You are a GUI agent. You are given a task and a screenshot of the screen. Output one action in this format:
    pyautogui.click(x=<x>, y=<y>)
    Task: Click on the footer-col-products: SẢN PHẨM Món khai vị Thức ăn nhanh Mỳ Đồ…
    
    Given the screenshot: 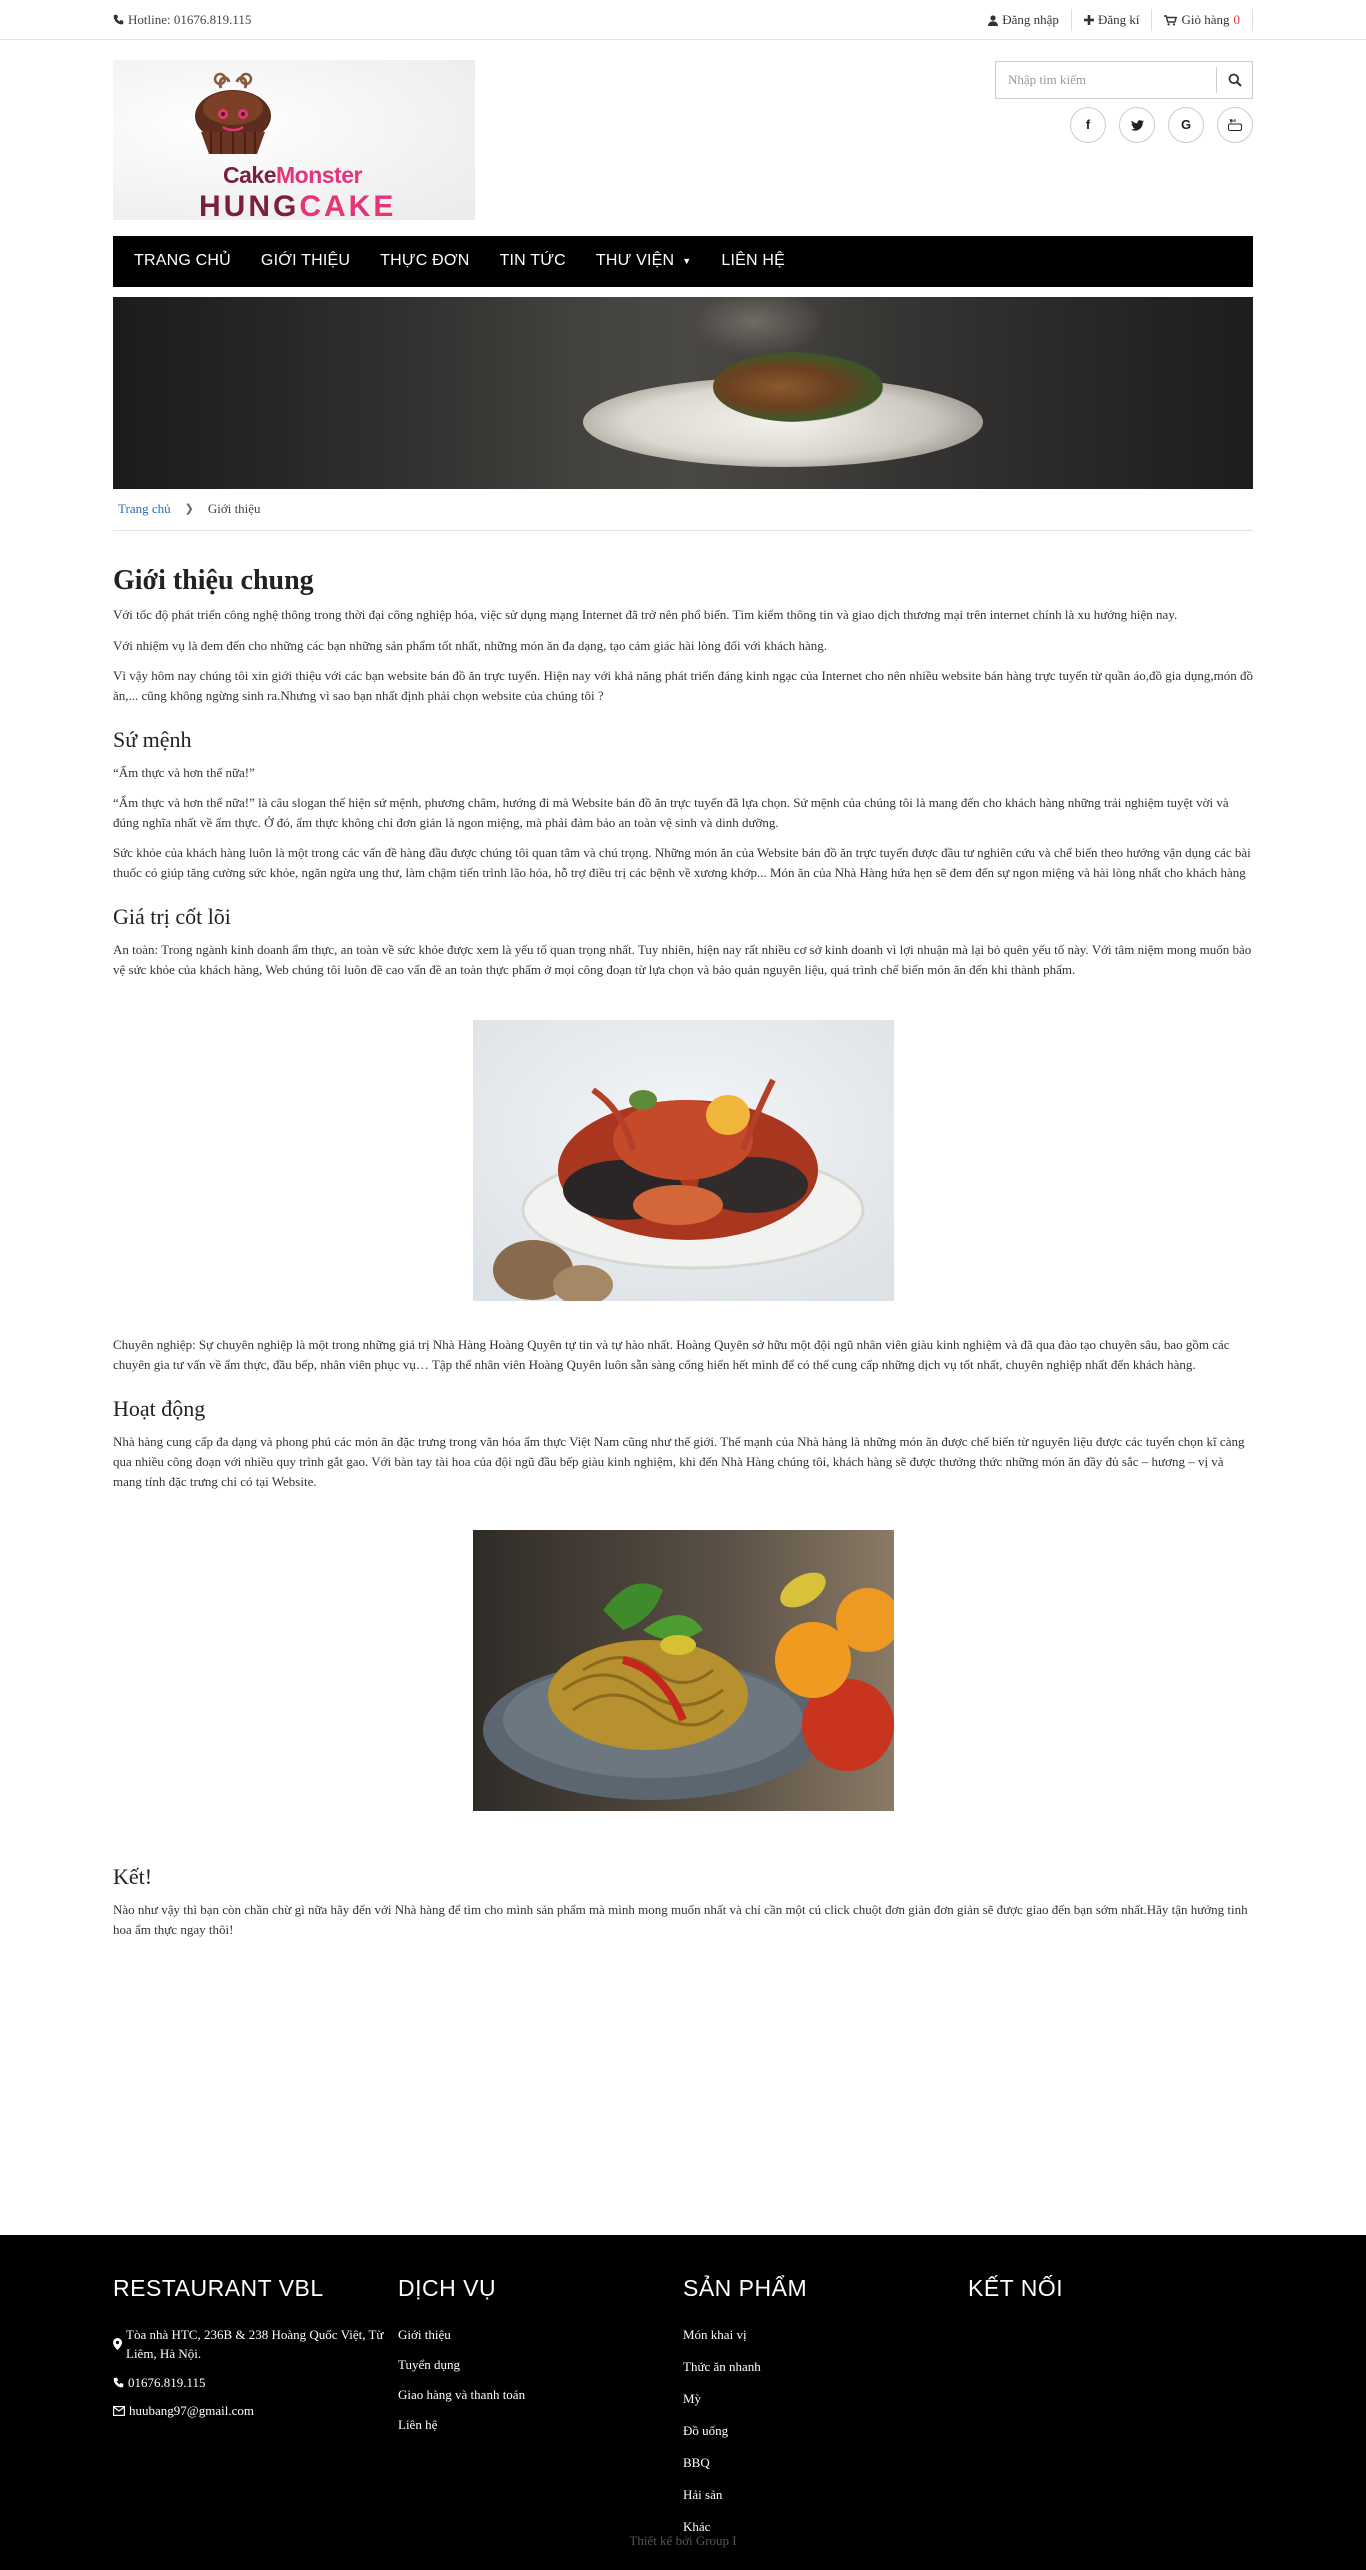 What is the action you would take?
    pyautogui.click(x=825, y=2410)
    